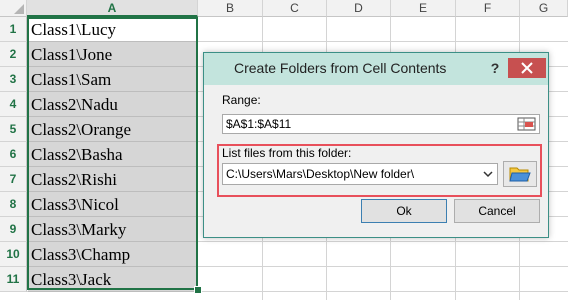 The height and width of the screenshot is (300, 568). What do you see at coordinates (13, 154) in the screenshot?
I see `row-header-6: 6` at bounding box center [13, 154].